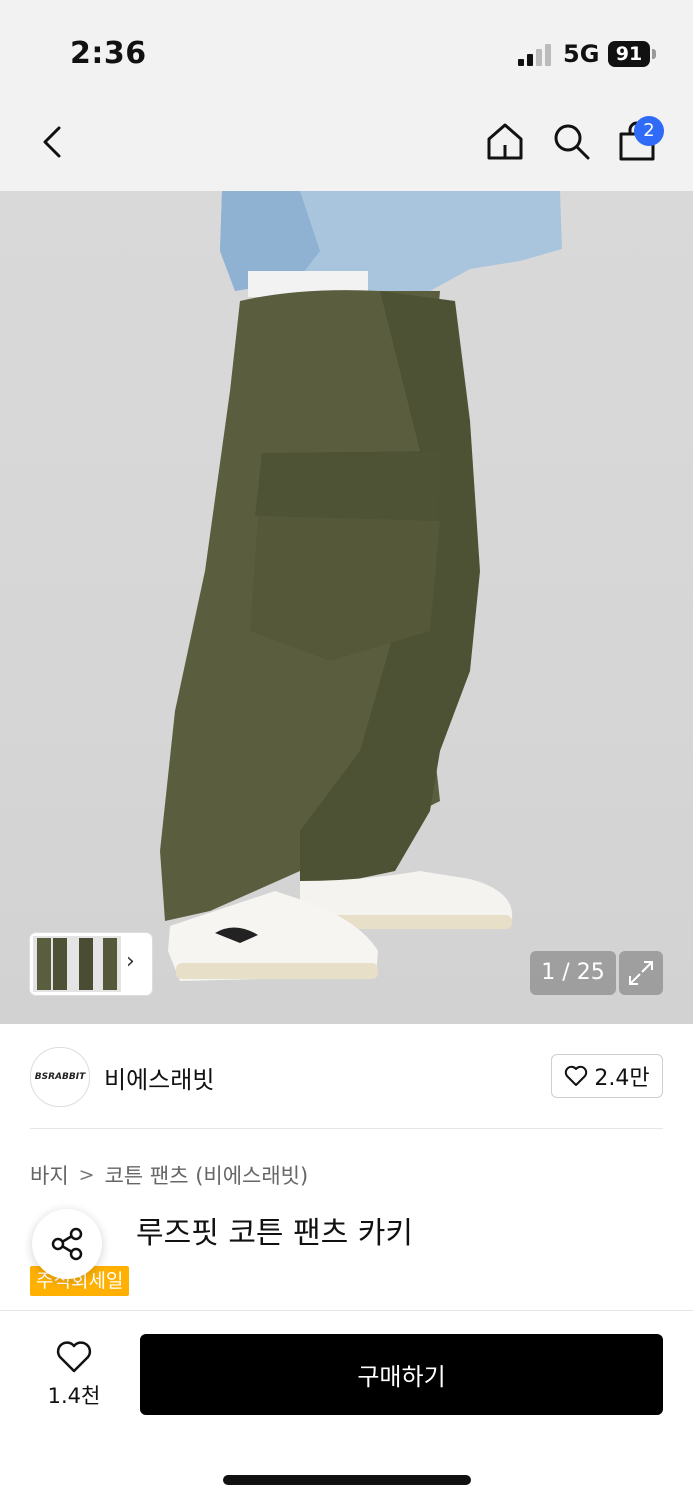  I want to click on battery-icon: 91, so click(629, 54).